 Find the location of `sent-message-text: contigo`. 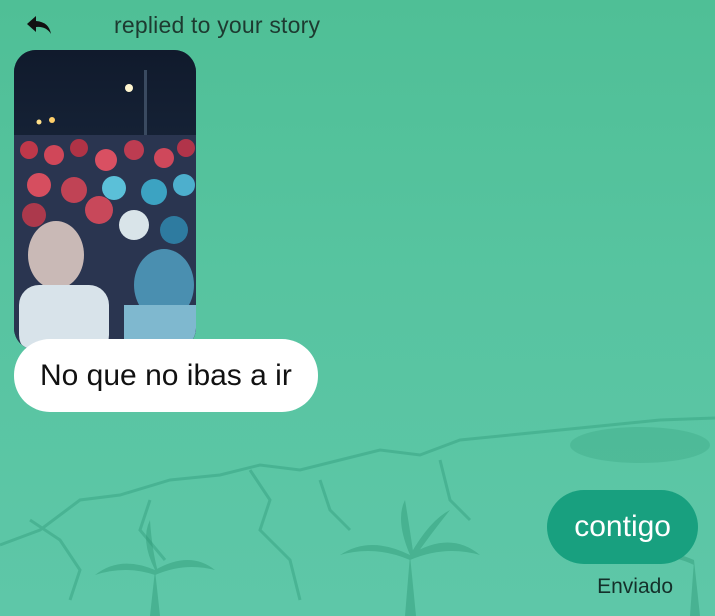

sent-message-text: contigo is located at coordinates (622, 526).